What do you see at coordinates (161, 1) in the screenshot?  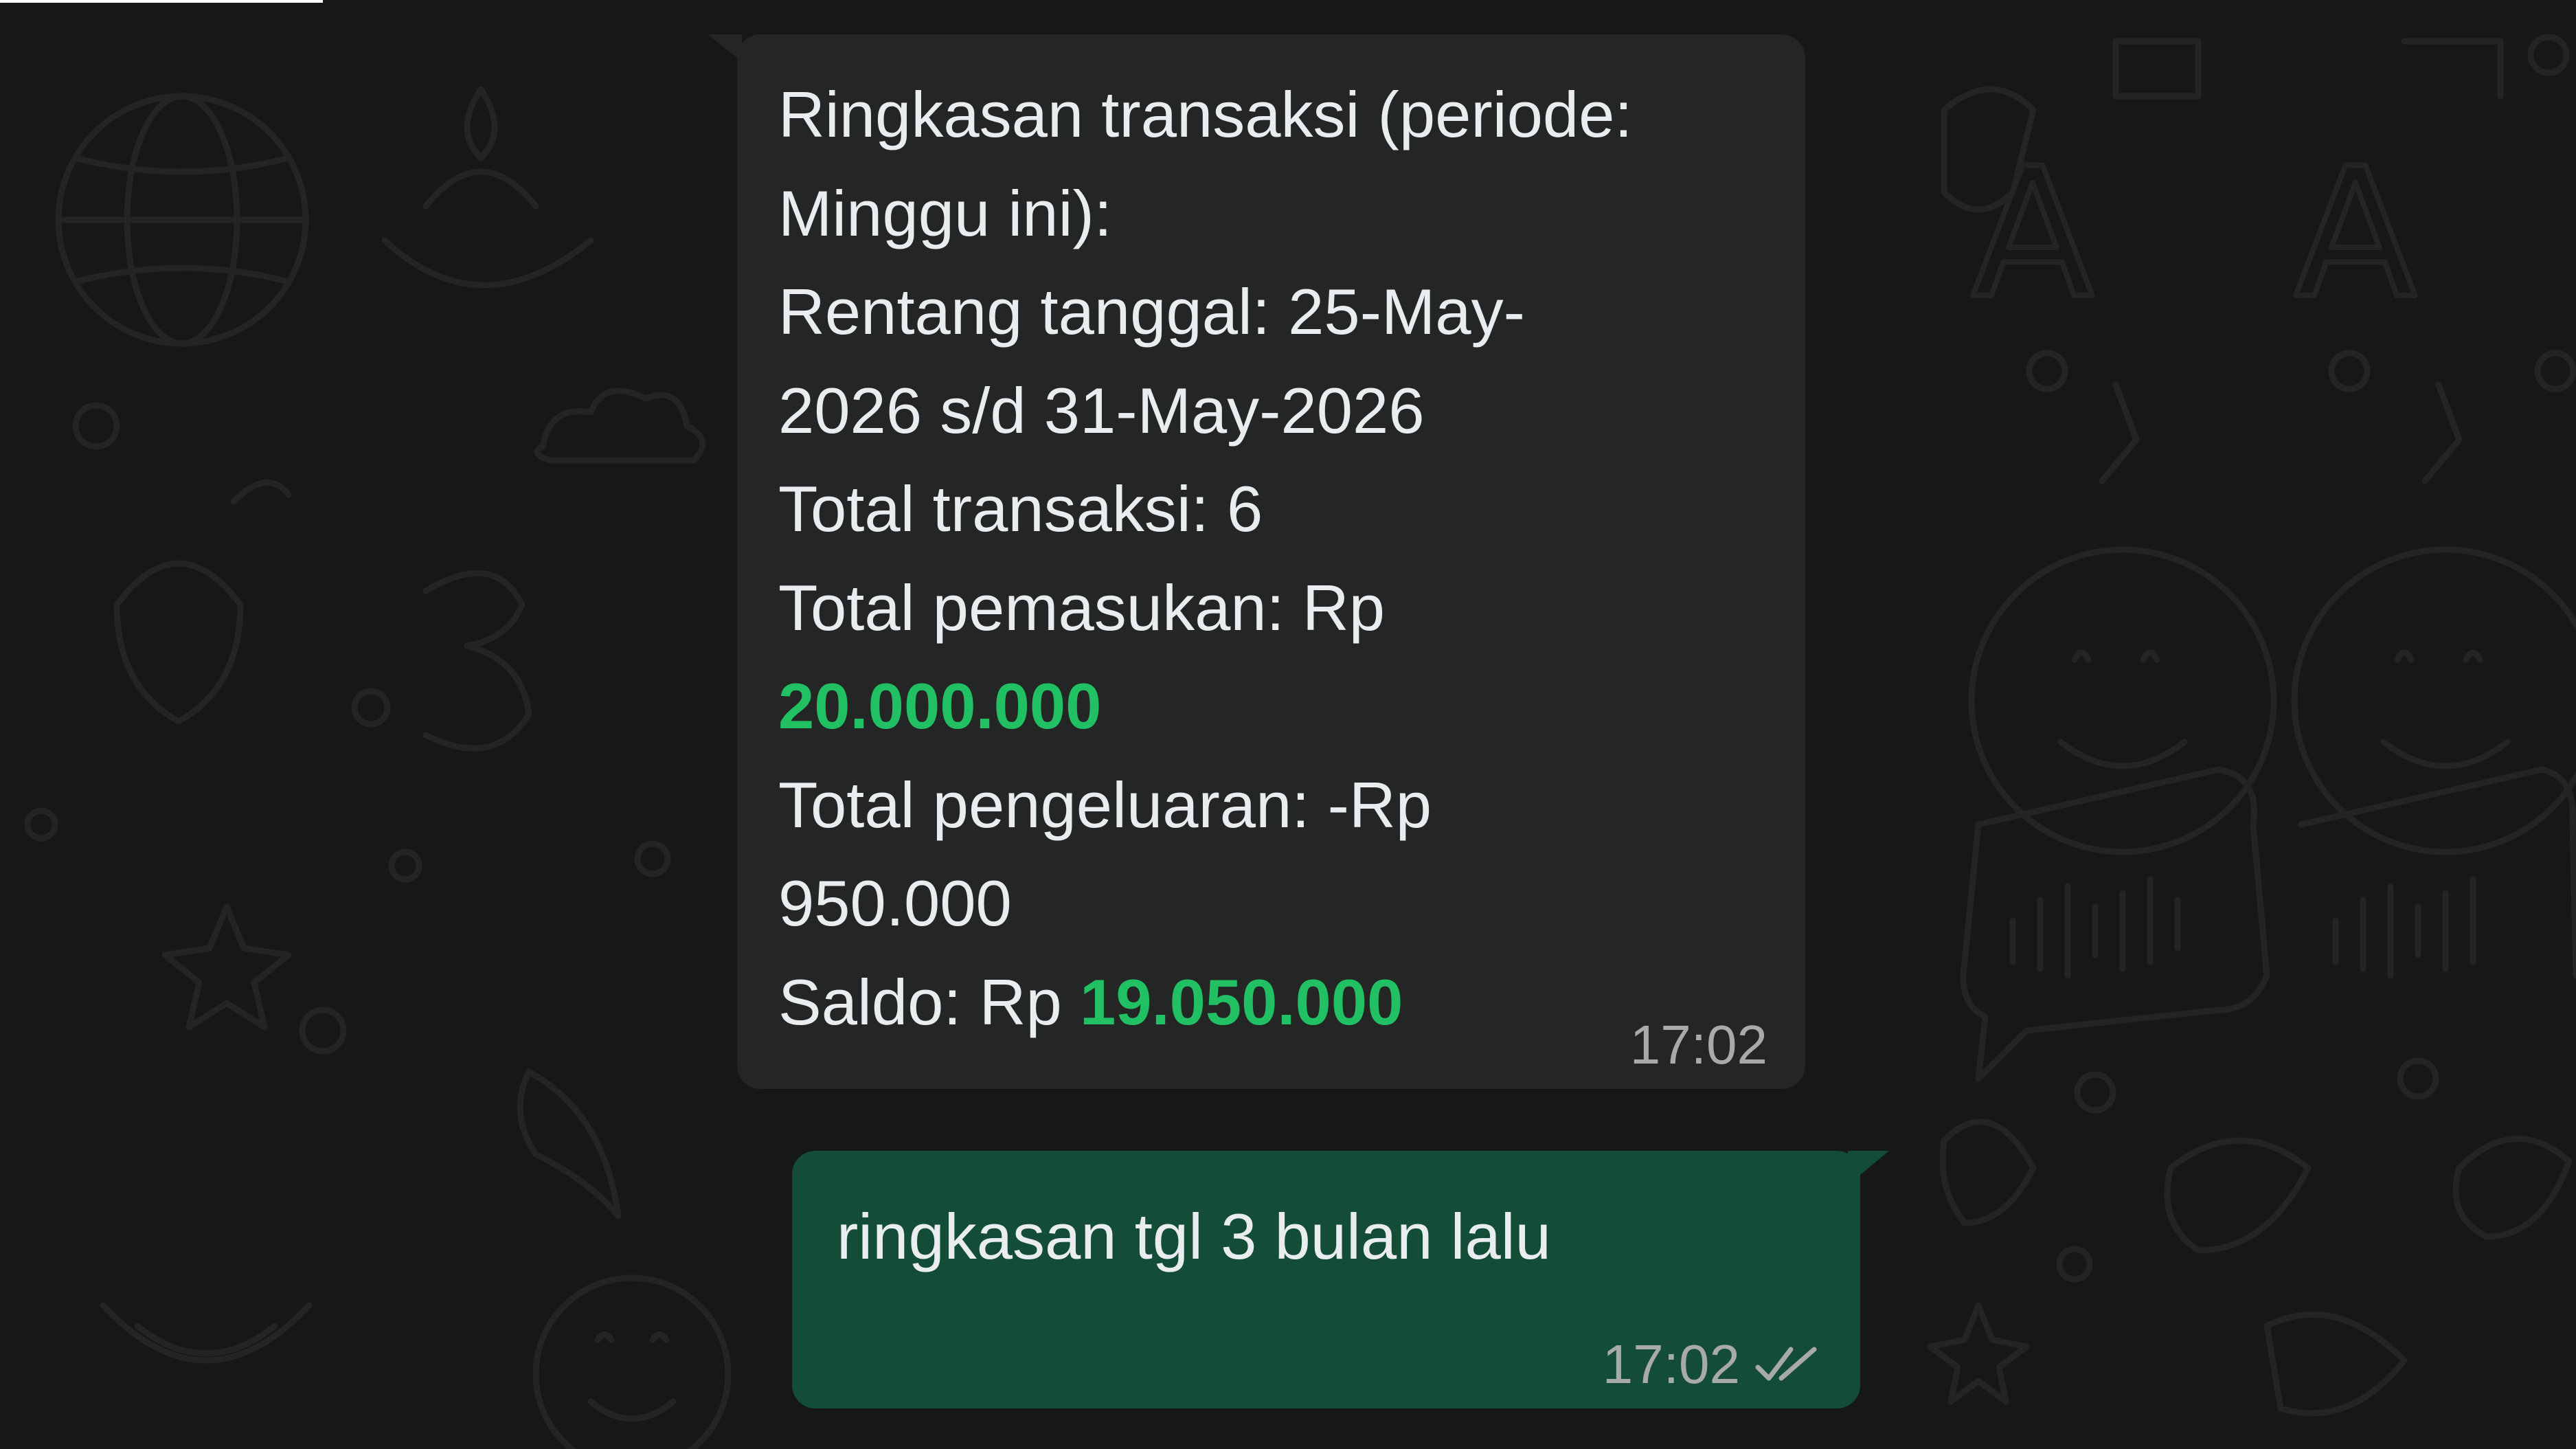 I see `top-edge-strip` at bounding box center [161, 1].